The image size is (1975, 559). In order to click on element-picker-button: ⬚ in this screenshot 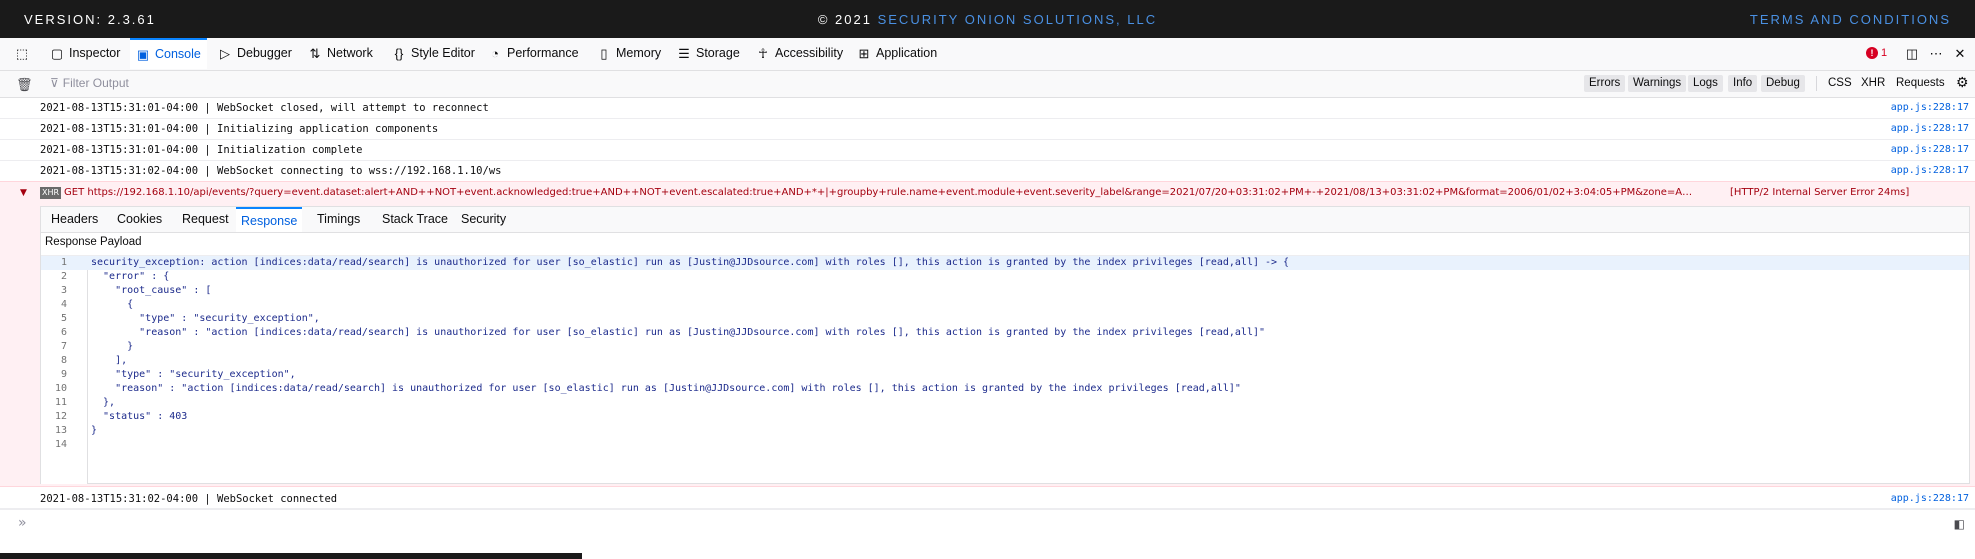, I will do `click(22, 53)`.